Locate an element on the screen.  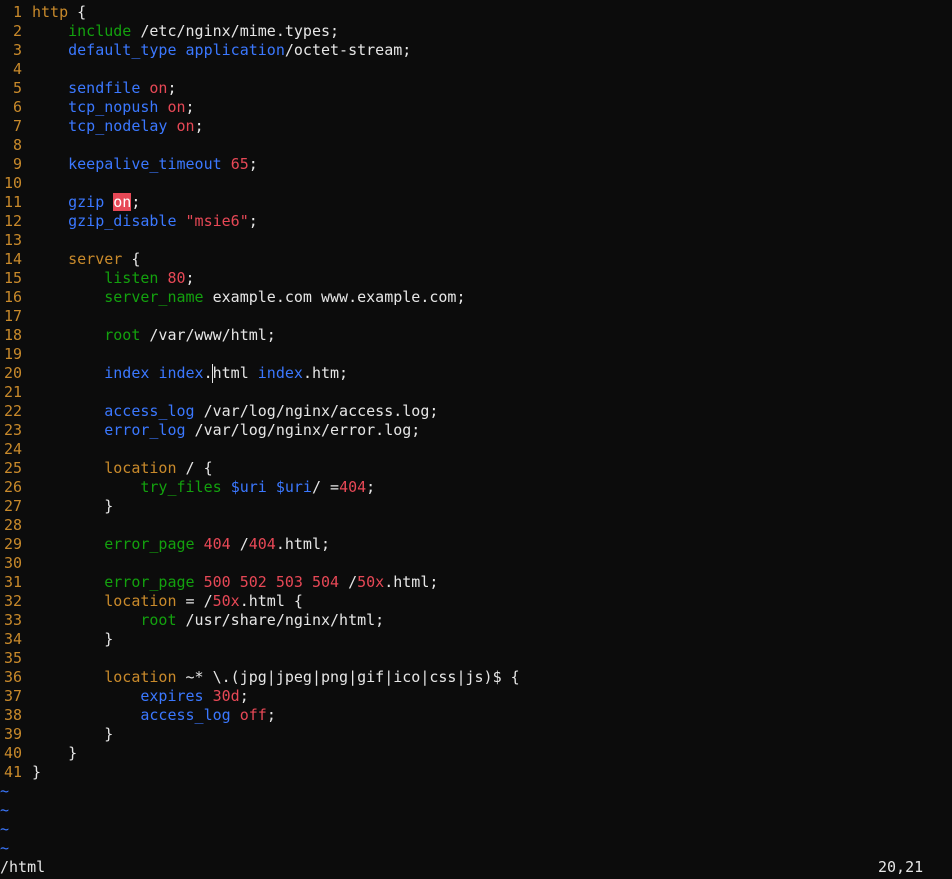
line-number: 6 is located at coordinates (16, 107).